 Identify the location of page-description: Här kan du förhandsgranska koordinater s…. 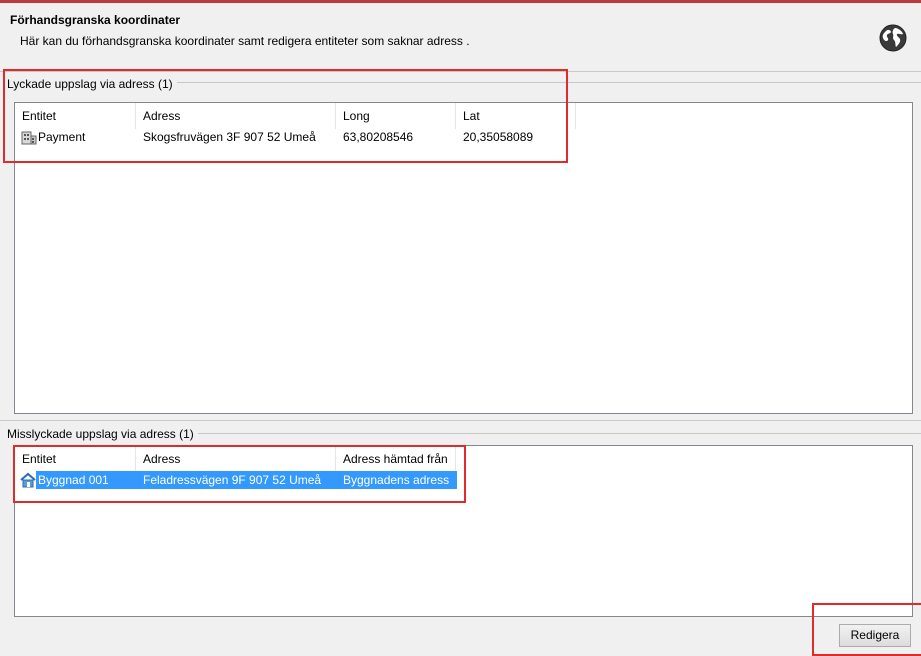
(245, 41).